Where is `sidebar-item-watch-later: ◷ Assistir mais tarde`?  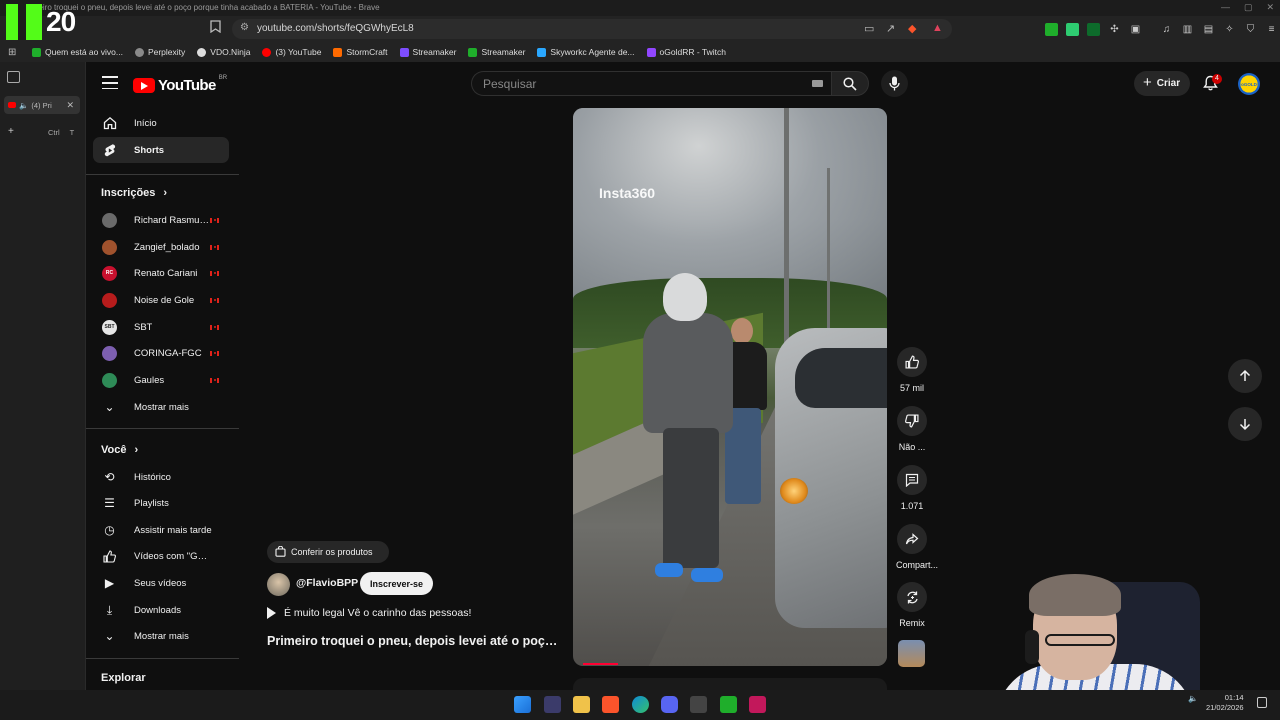 sidebar-item-watch-later: ◷ Assistir mais tarde is located at coordinates (161, 530).